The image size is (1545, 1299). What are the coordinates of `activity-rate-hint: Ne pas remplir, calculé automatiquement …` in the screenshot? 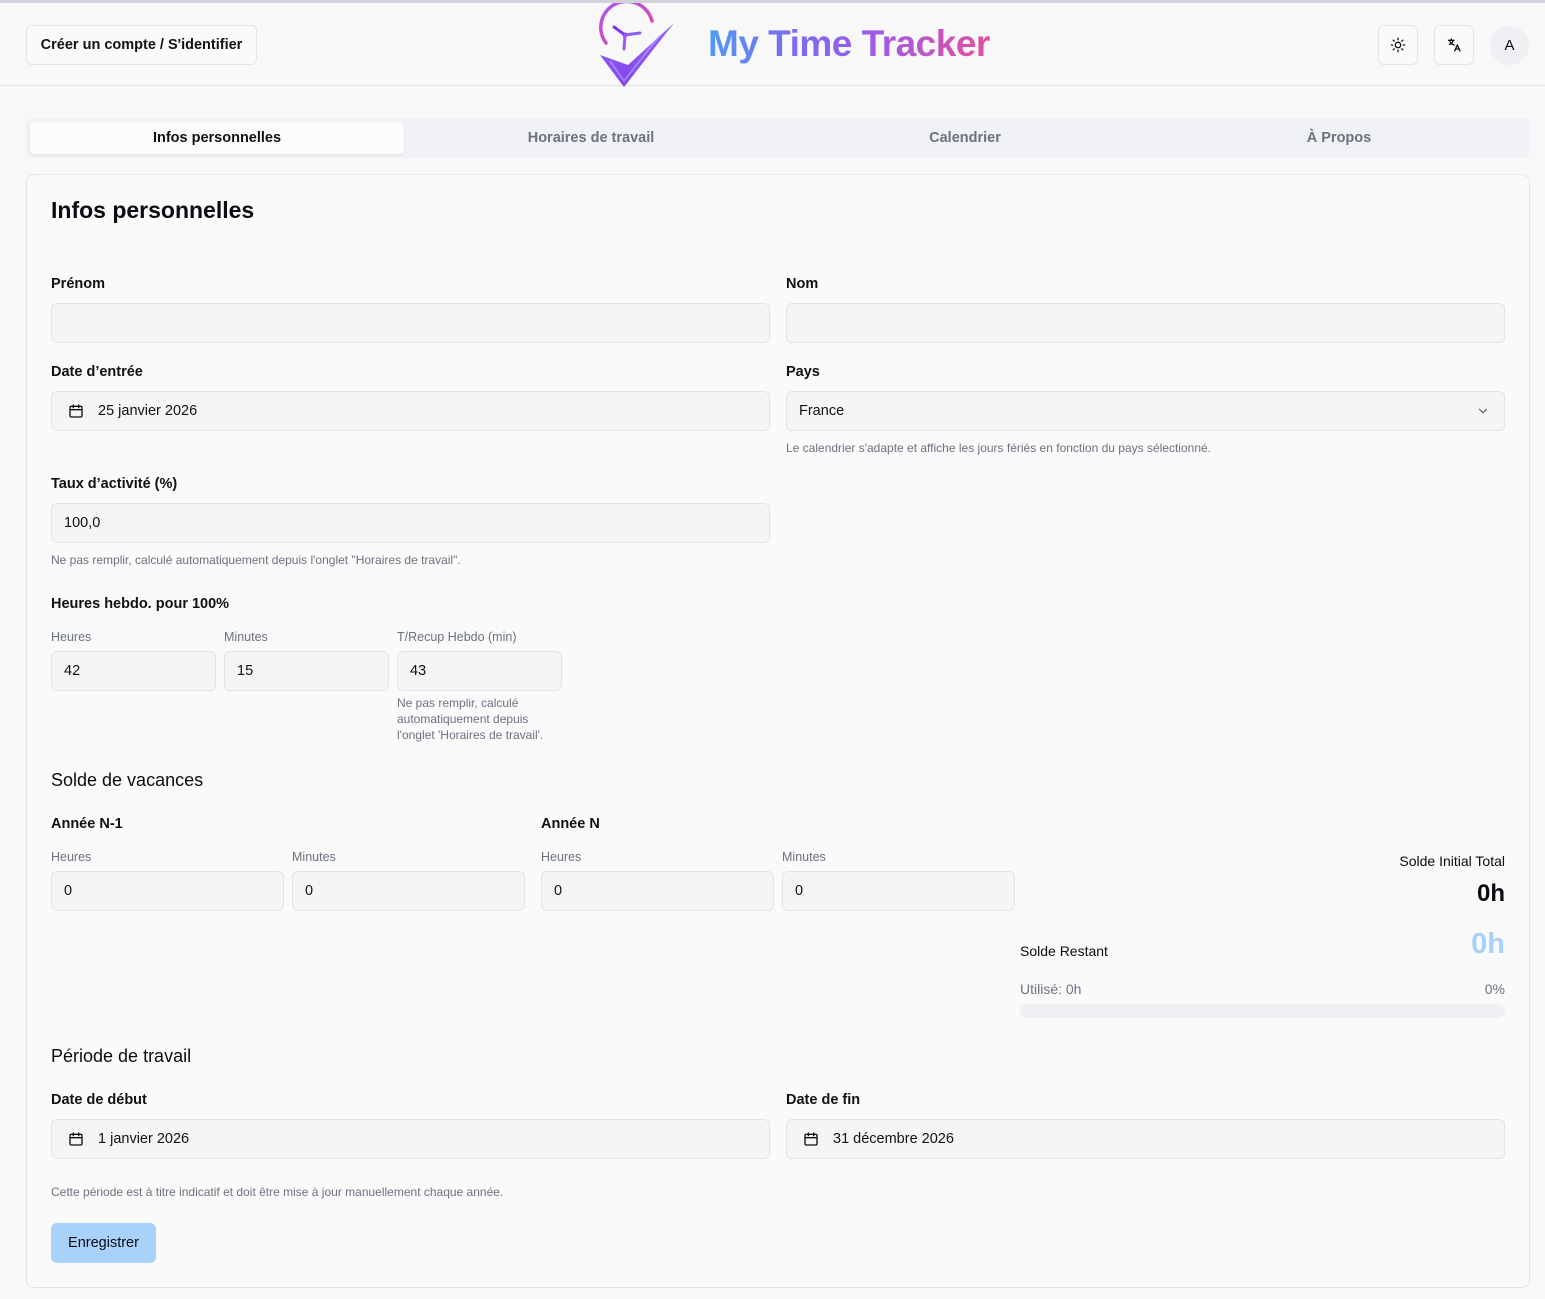 It's located at (256, 560).